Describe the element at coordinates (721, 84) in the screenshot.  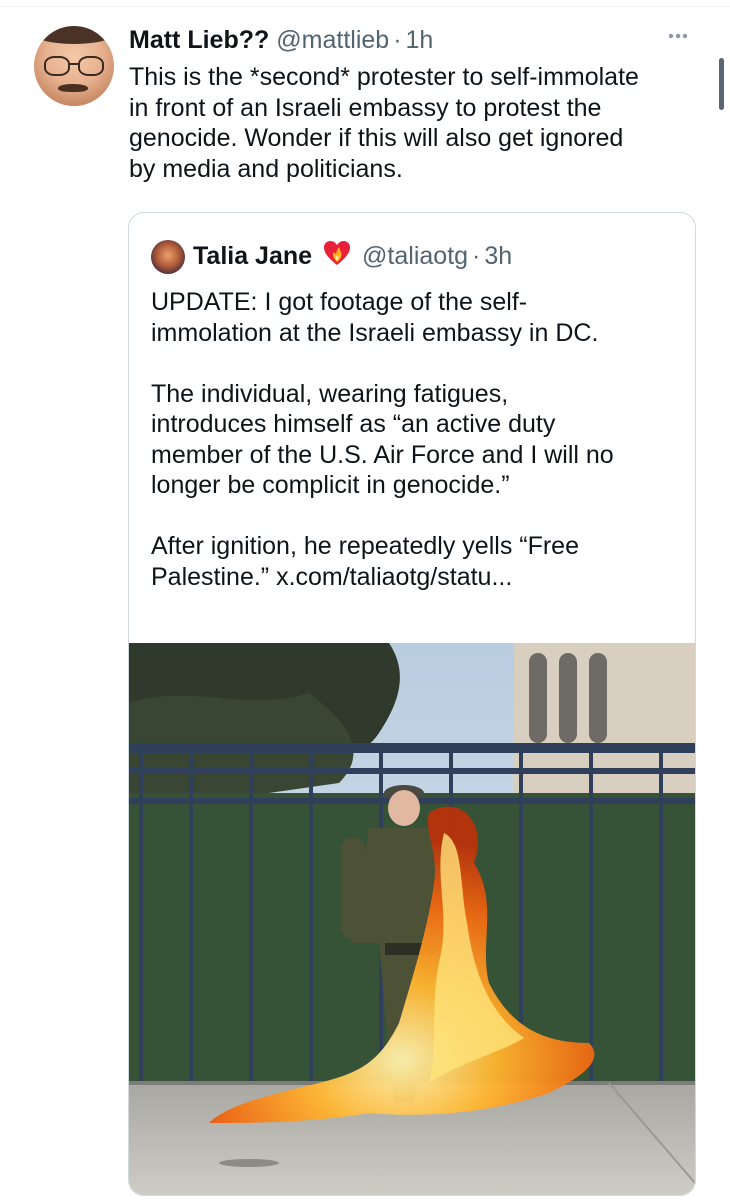
I see `scrollbar` at that location.